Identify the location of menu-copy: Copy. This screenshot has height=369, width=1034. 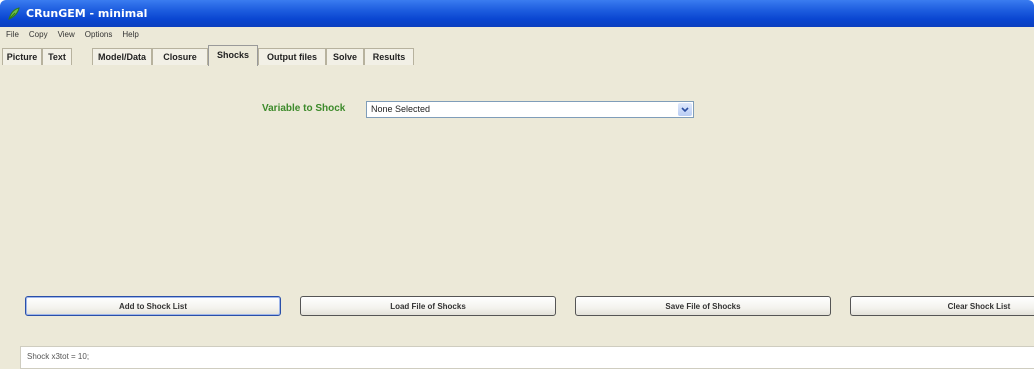
(38, 34).